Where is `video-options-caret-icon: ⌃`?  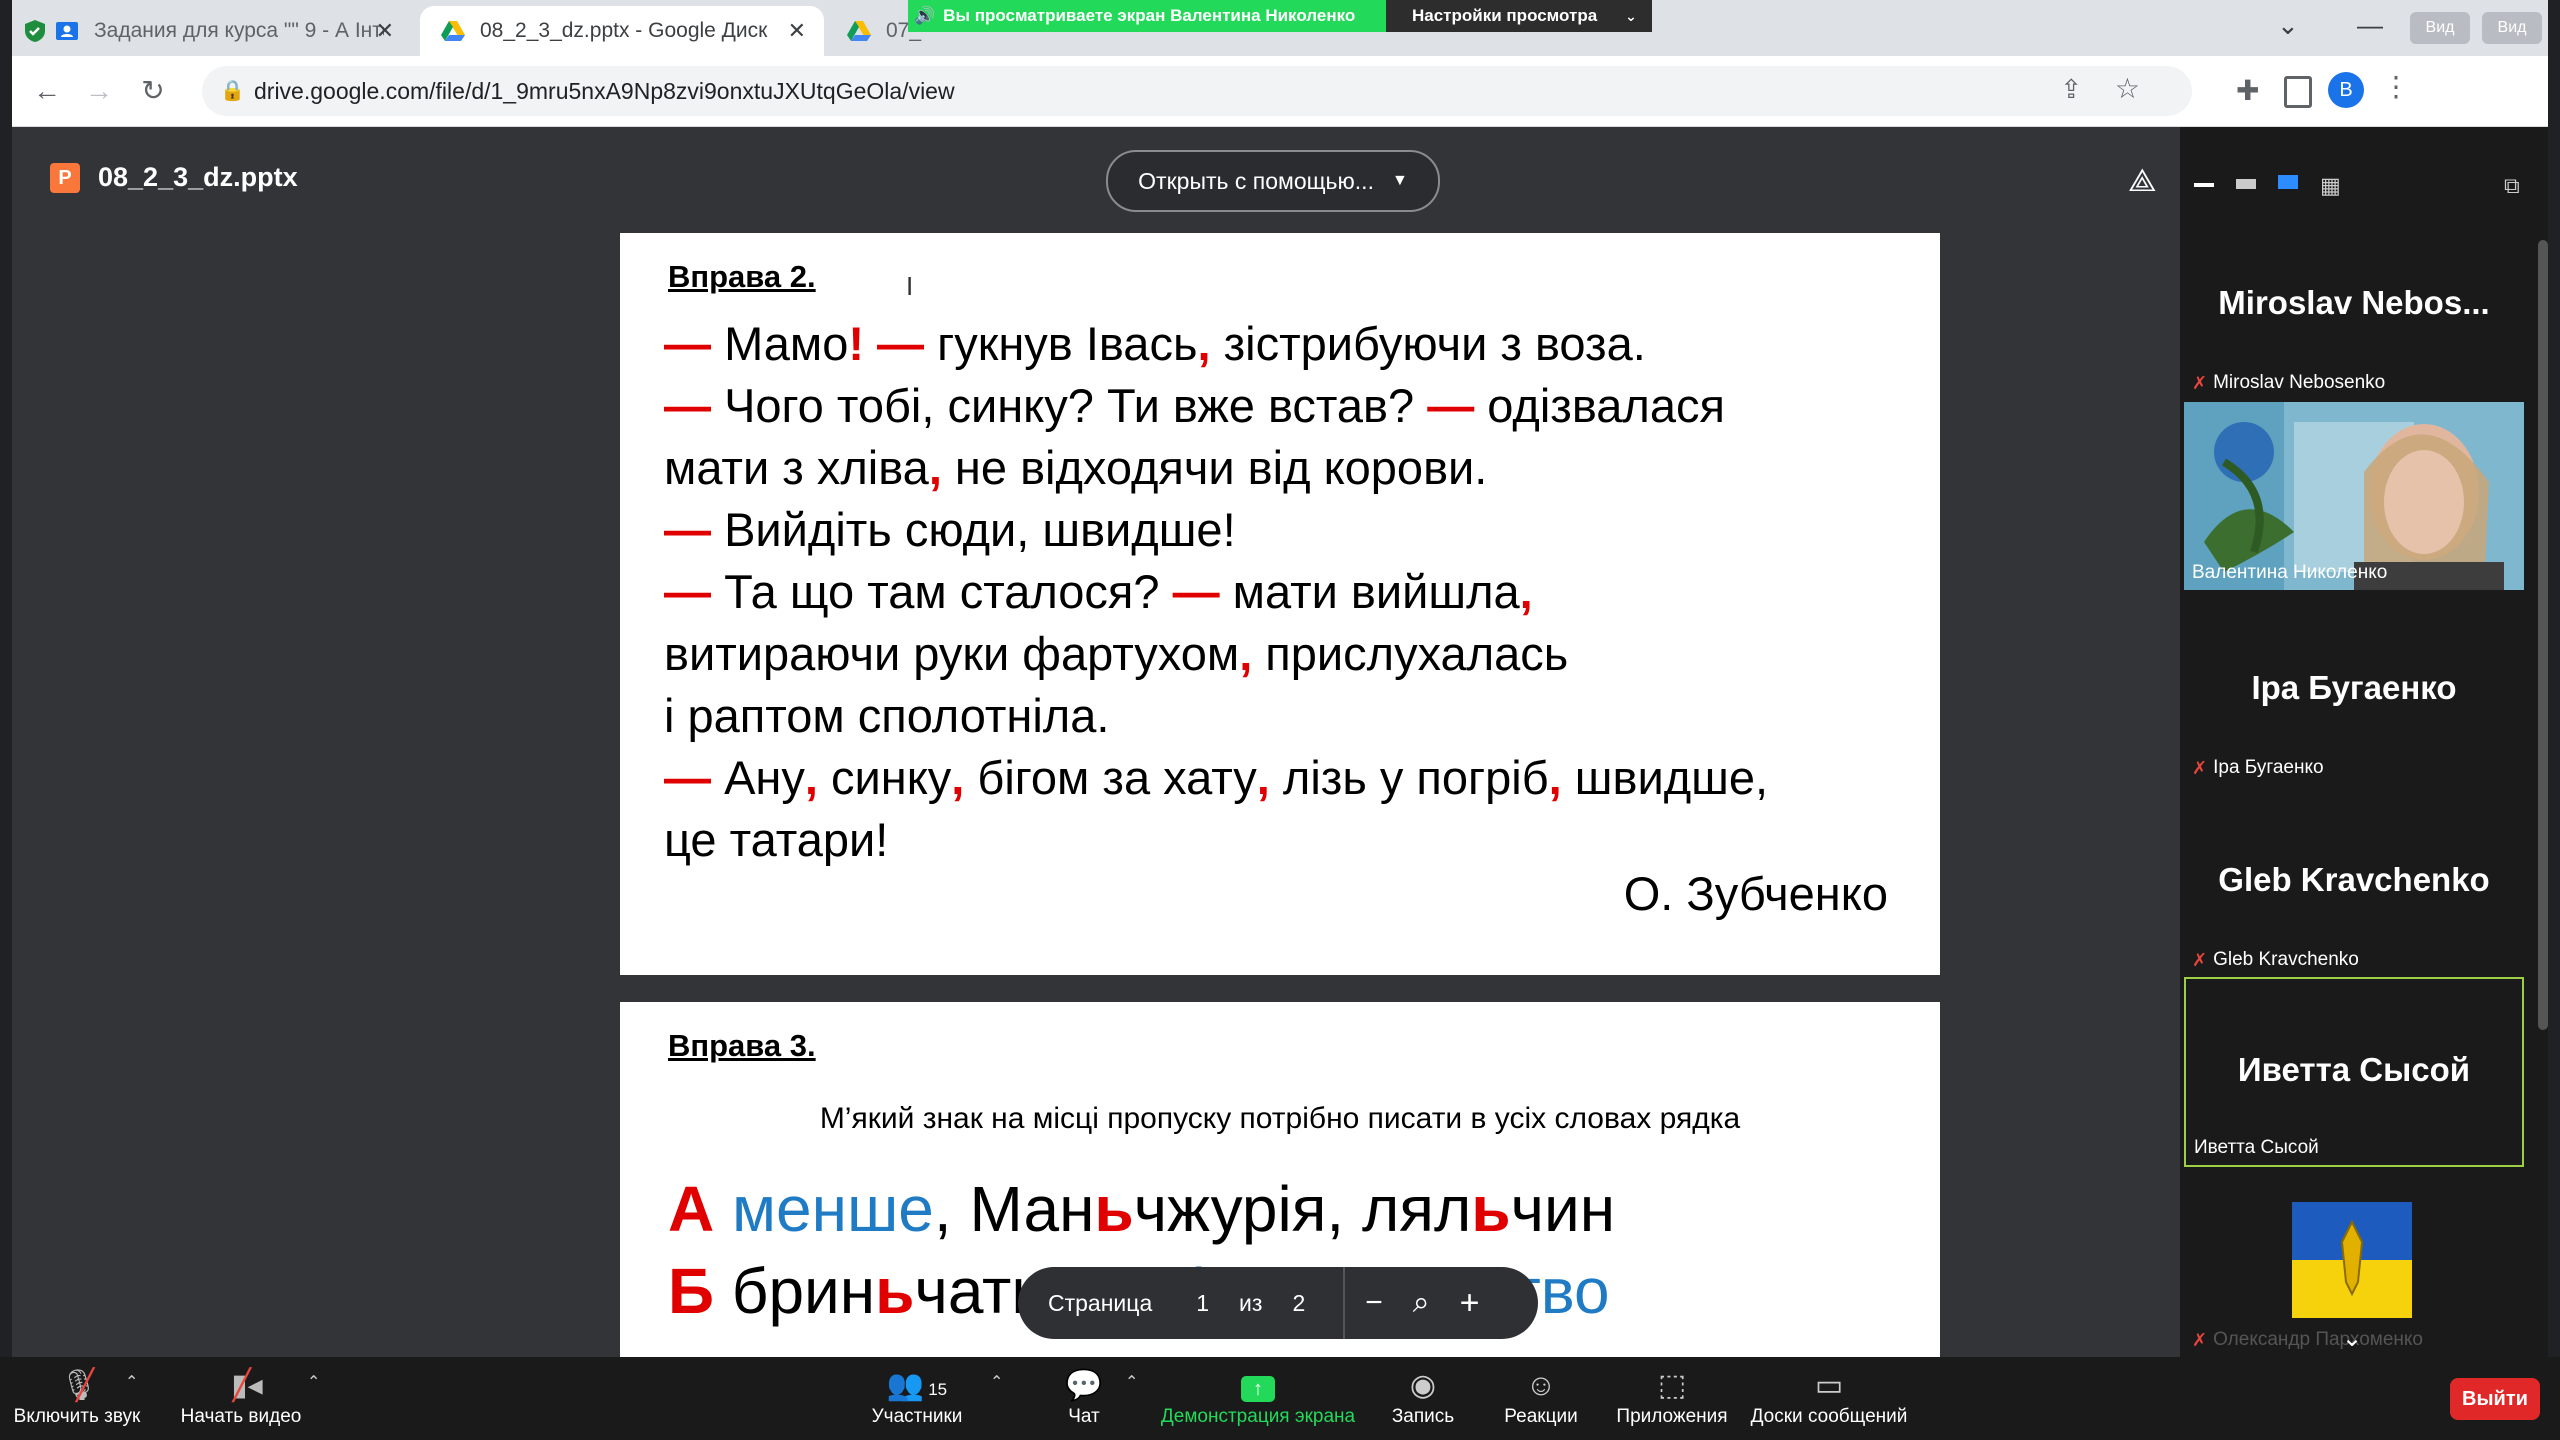
video-options-caret-icon: ⌃ is located at coordinates (313, 1382).